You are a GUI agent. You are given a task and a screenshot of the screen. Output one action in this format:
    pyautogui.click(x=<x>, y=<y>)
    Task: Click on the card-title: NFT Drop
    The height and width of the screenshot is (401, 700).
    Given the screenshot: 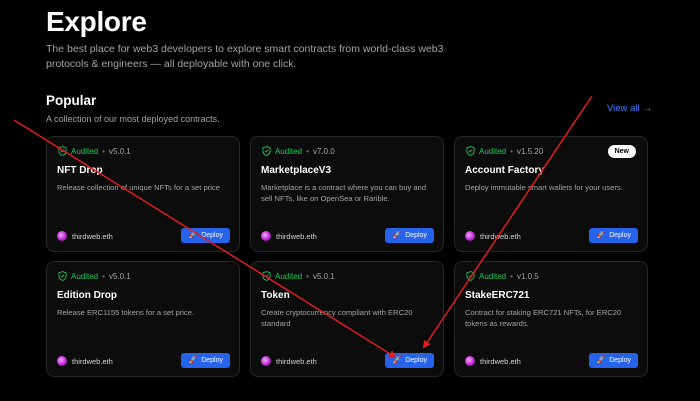 What is the action you would take?
    pyautogui.click(x=80, y=170)
    